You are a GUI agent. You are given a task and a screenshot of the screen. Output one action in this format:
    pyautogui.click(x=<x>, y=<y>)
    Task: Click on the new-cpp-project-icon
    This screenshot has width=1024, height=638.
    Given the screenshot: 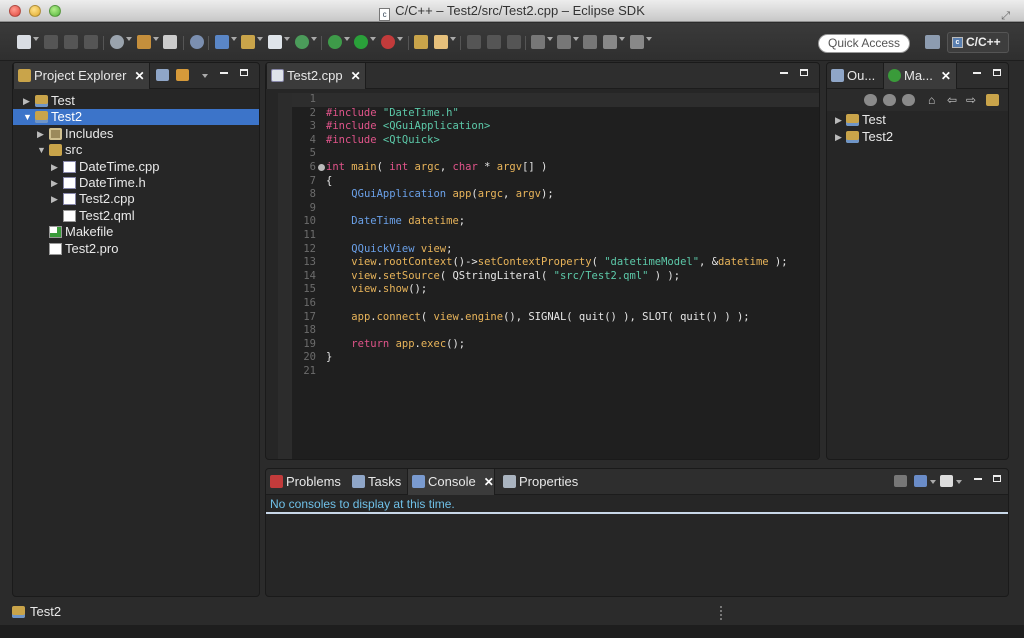 What is the action you would take?
    pyautogui.click(x=222, y=42)
    